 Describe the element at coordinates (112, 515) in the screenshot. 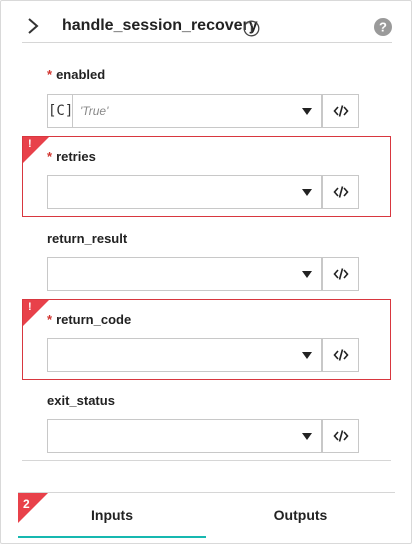

I see `tab-inputs-label: Inputs` at that location.